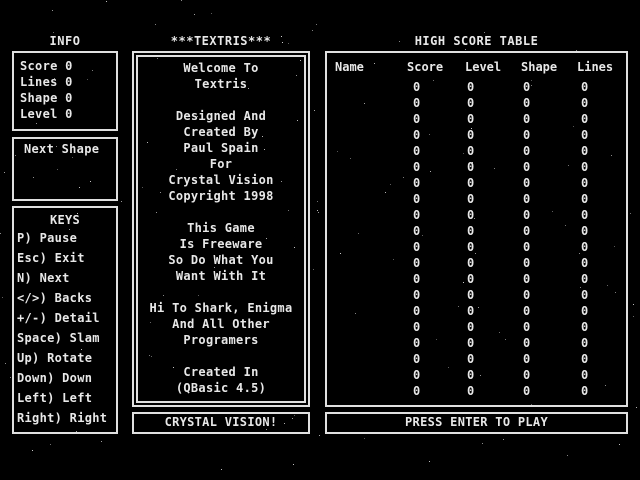  I want to click on credits-line: Textris, so click(221, 84).